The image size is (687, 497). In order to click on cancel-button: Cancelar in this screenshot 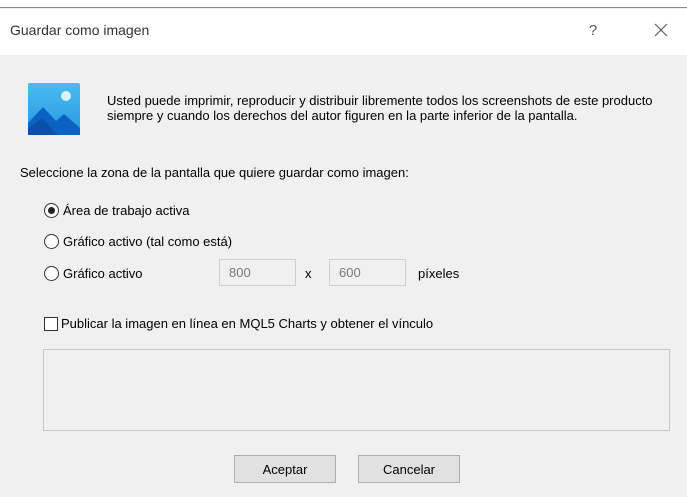, I will do `click(409, 469)`.